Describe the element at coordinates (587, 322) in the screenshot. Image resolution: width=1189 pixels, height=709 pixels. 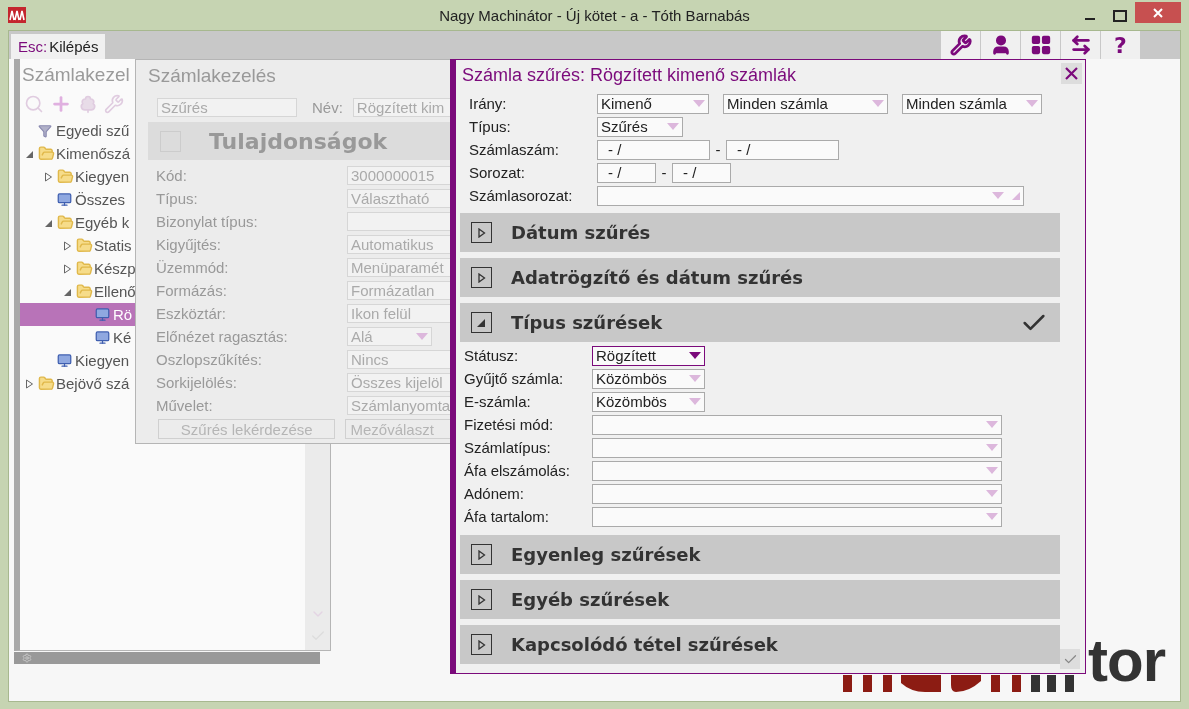
I see `section-title: Típus szűrések` at that location.